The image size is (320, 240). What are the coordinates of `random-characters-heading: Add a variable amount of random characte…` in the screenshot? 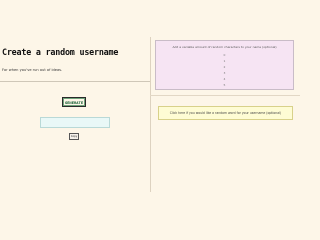 It's located at (224, 47).